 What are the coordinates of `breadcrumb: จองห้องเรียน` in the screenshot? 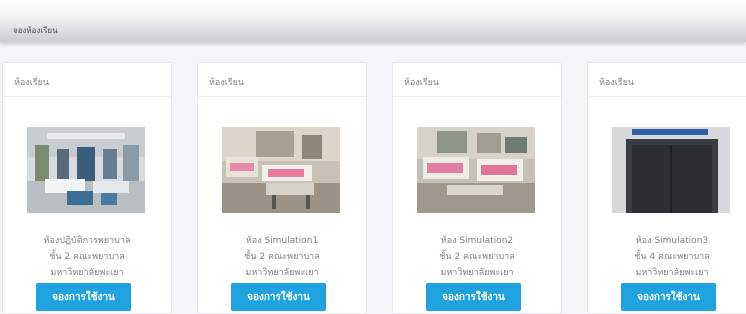 It's located at (35, 30).